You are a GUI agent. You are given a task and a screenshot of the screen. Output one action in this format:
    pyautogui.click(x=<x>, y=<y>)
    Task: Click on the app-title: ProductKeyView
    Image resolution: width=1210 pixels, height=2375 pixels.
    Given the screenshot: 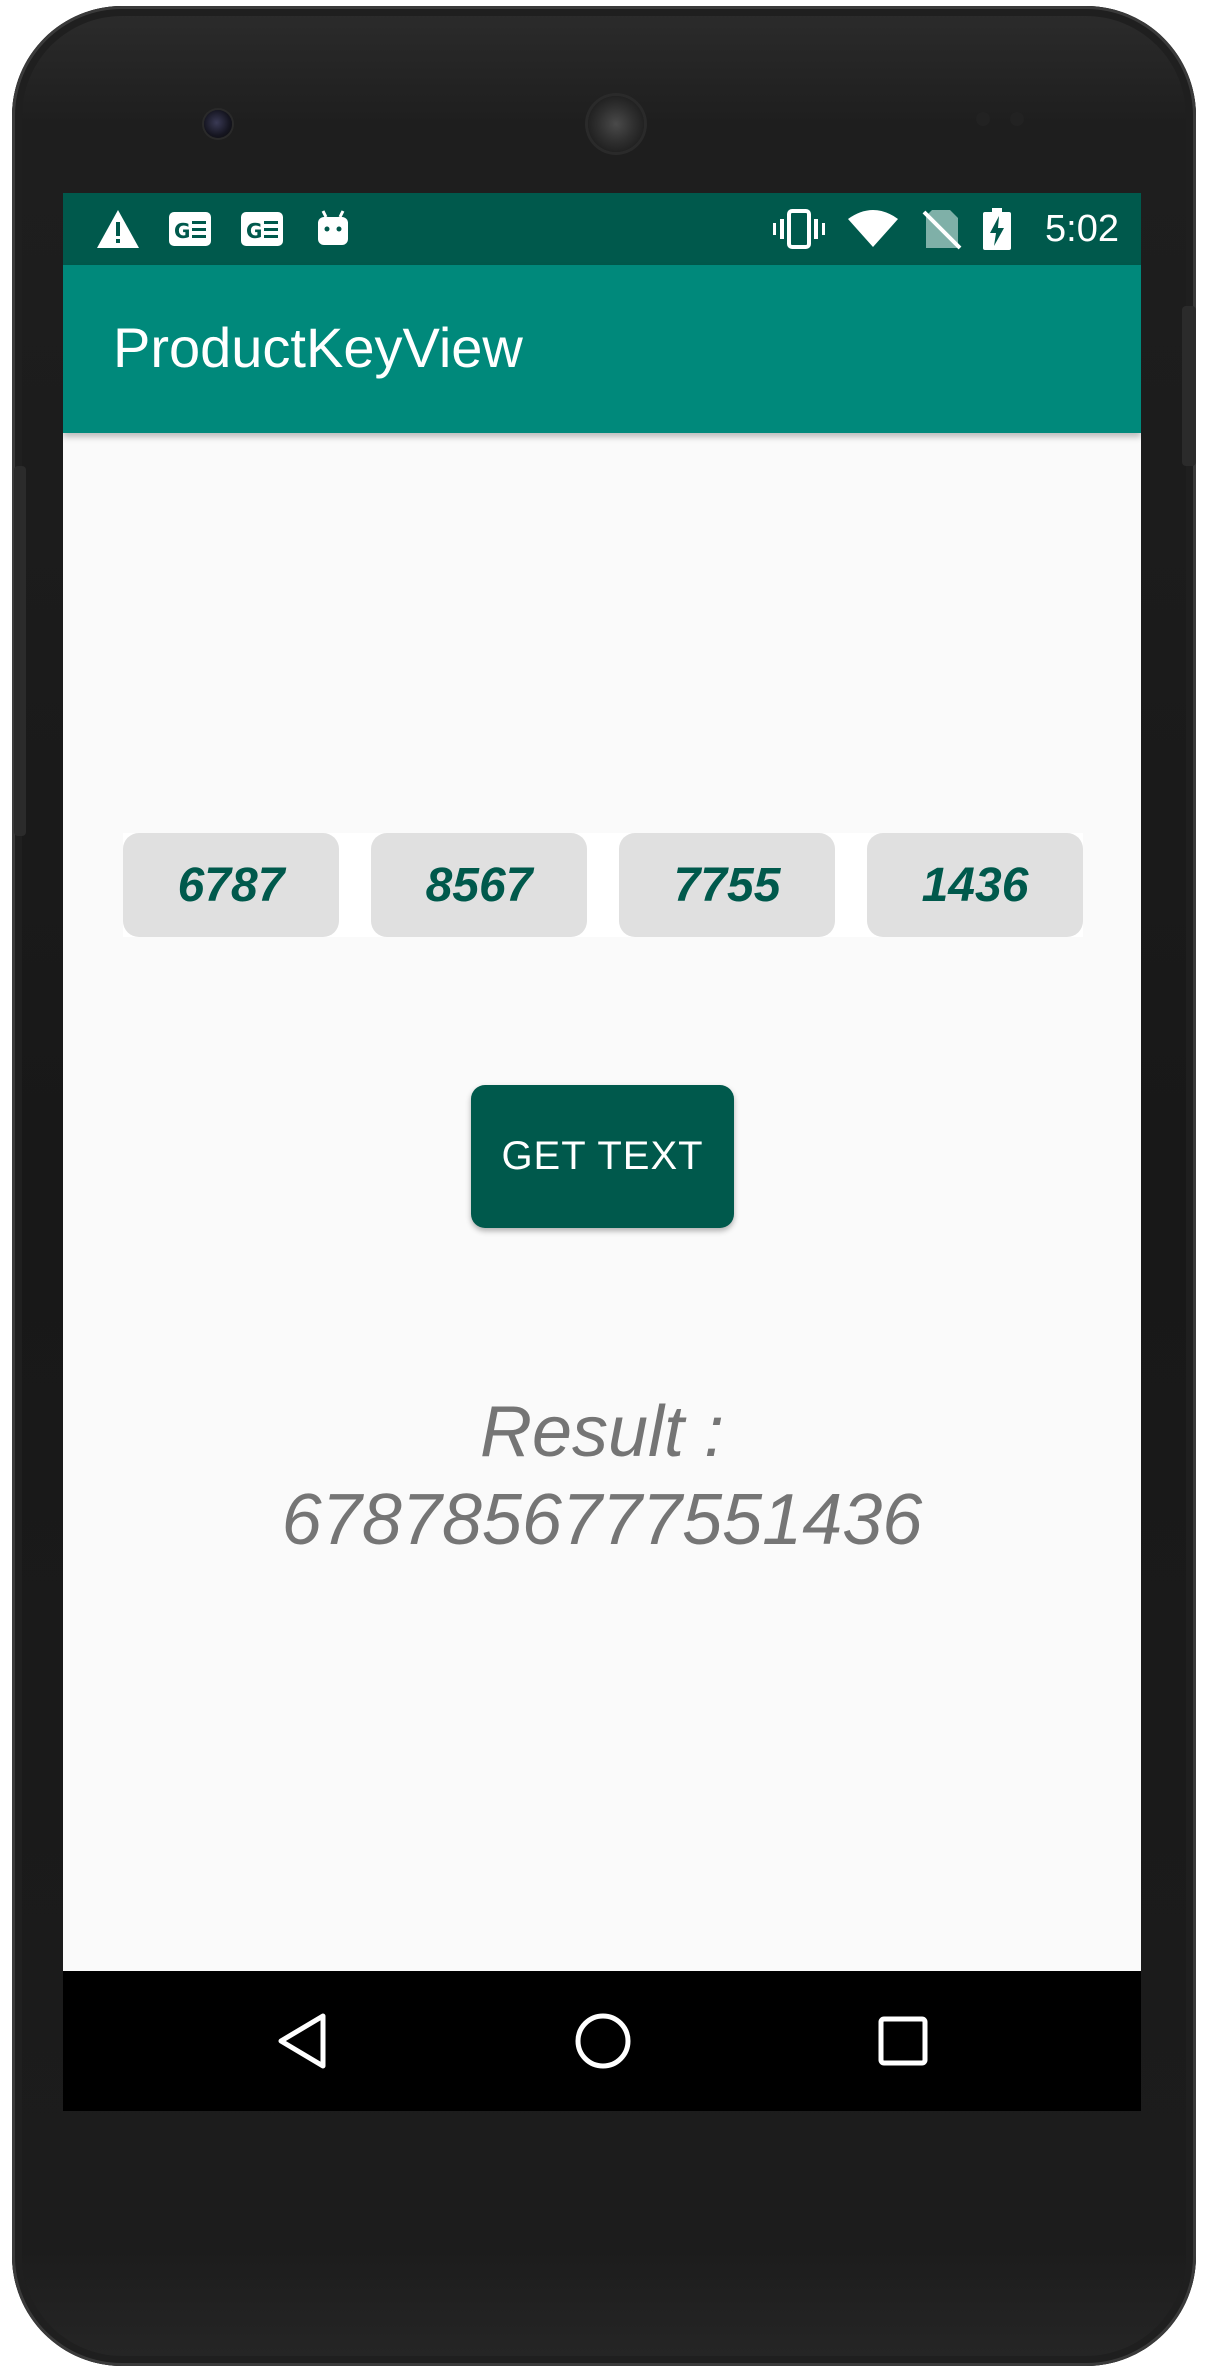 What is the action you would take?
    pyautogui.click(x=318, y=347)
    